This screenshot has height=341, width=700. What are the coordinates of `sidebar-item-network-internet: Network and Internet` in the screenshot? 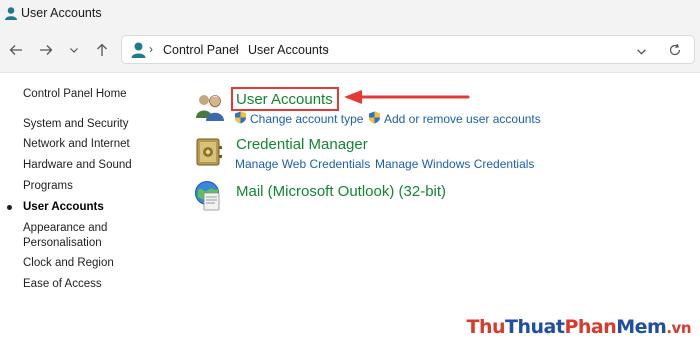 It's located at (76, 144).